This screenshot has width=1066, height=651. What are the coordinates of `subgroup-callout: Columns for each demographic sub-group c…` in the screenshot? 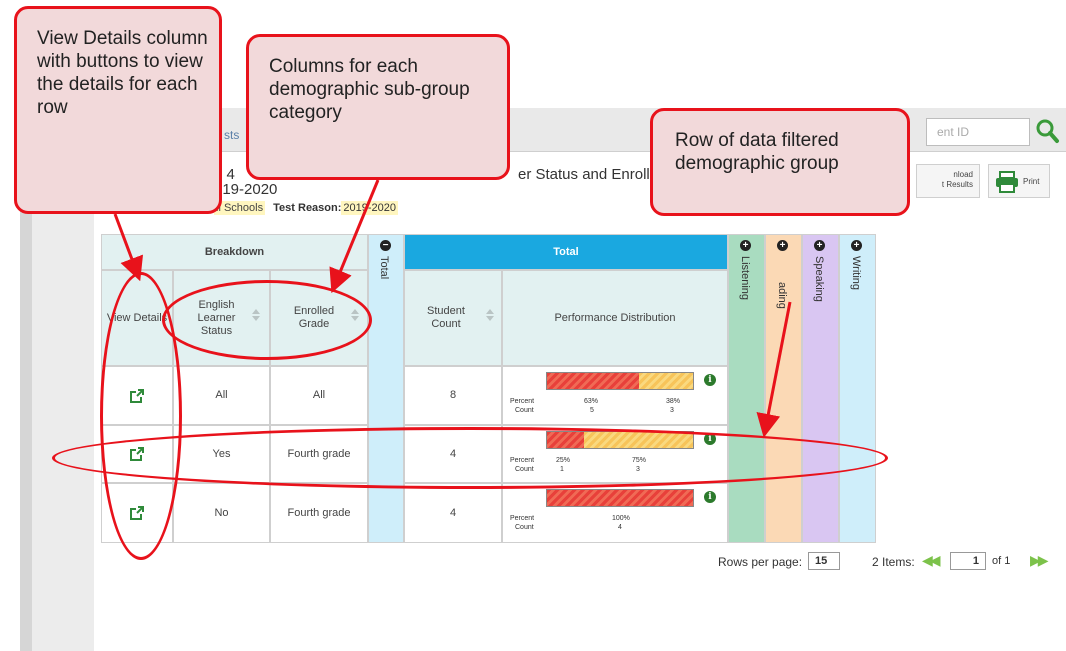 It's located at (378, 107).